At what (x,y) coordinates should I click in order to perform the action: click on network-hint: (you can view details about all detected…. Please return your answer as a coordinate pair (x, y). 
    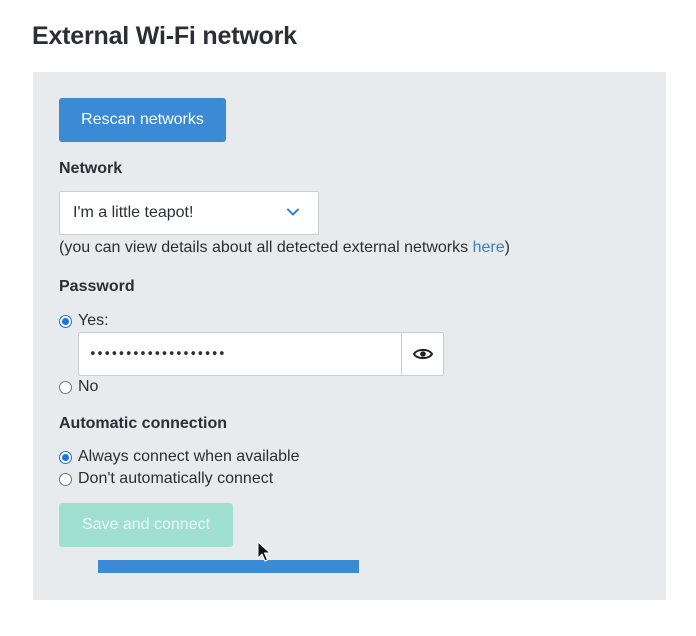
    Looking at the image, I should click on (284, 248).